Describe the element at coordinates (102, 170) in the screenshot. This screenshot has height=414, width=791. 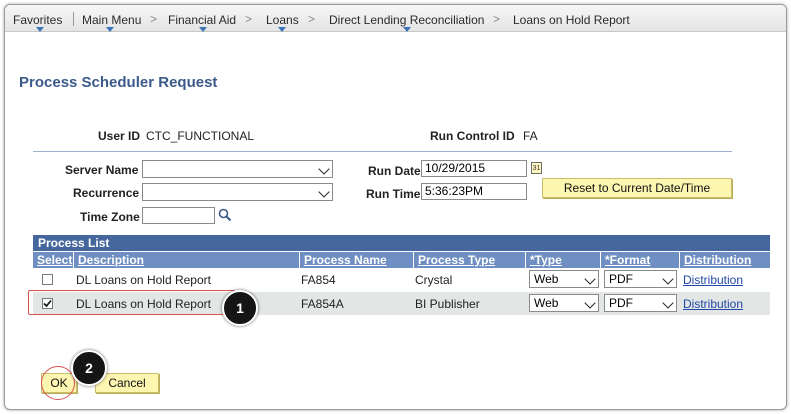
I see `server-name-label: Server Name` at that location.